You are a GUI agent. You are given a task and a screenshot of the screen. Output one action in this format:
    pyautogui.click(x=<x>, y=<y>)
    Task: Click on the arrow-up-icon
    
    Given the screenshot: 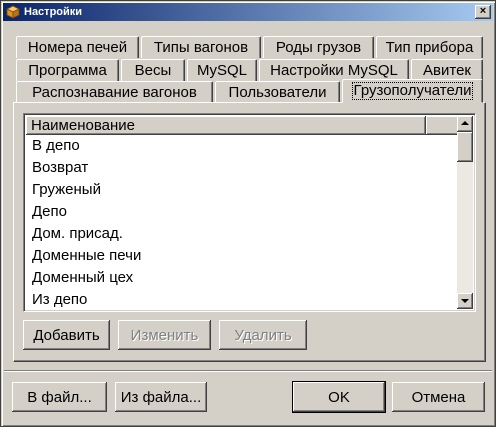 What is the action you would take?
    pyautogui.click(x=465, y=123)
    